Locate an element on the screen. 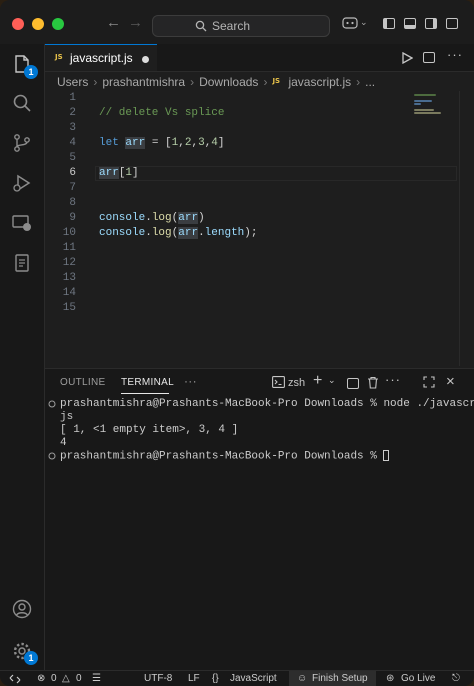 The image size is (474, 686). manage-gear-icon: 1 is located at coordinates (24, 652).